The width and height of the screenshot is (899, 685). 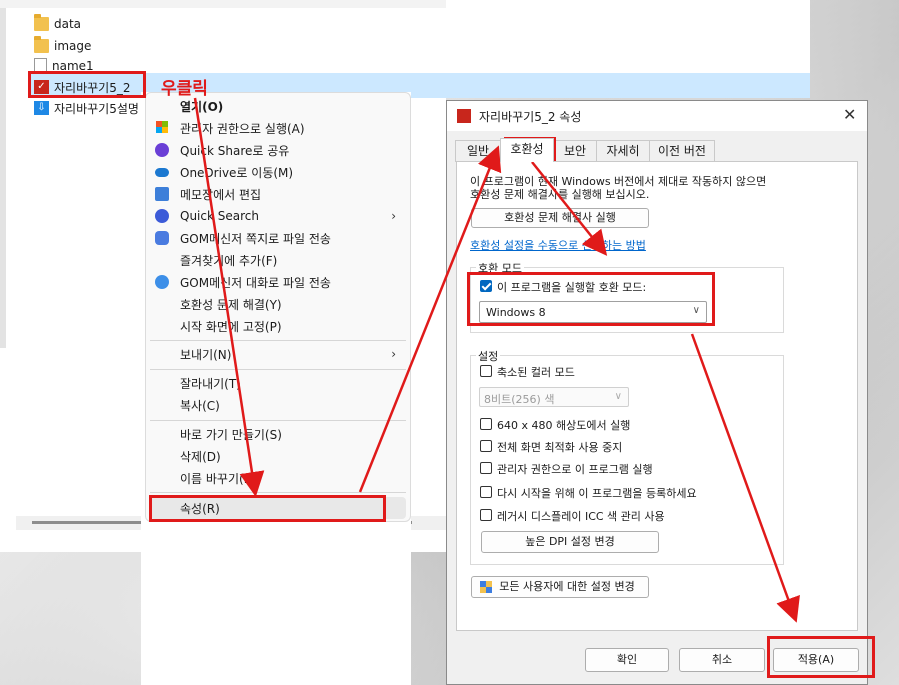 What do you see at coordinates (527, 150) in the screenshot?
I see `tab-compatibility: 호환성` at bounding box center [527, 150].